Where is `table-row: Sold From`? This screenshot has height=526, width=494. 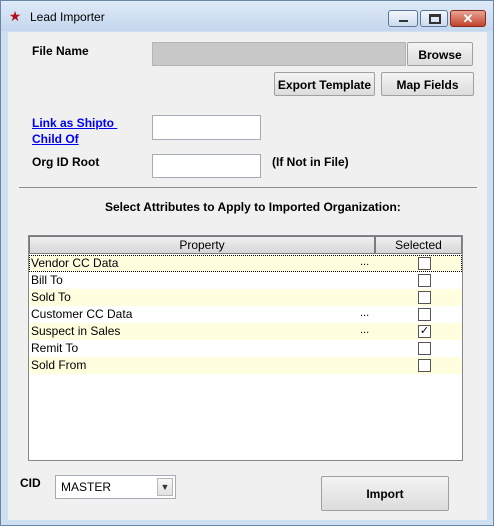 table-row: Sold From is located at coordinates (245, 365).